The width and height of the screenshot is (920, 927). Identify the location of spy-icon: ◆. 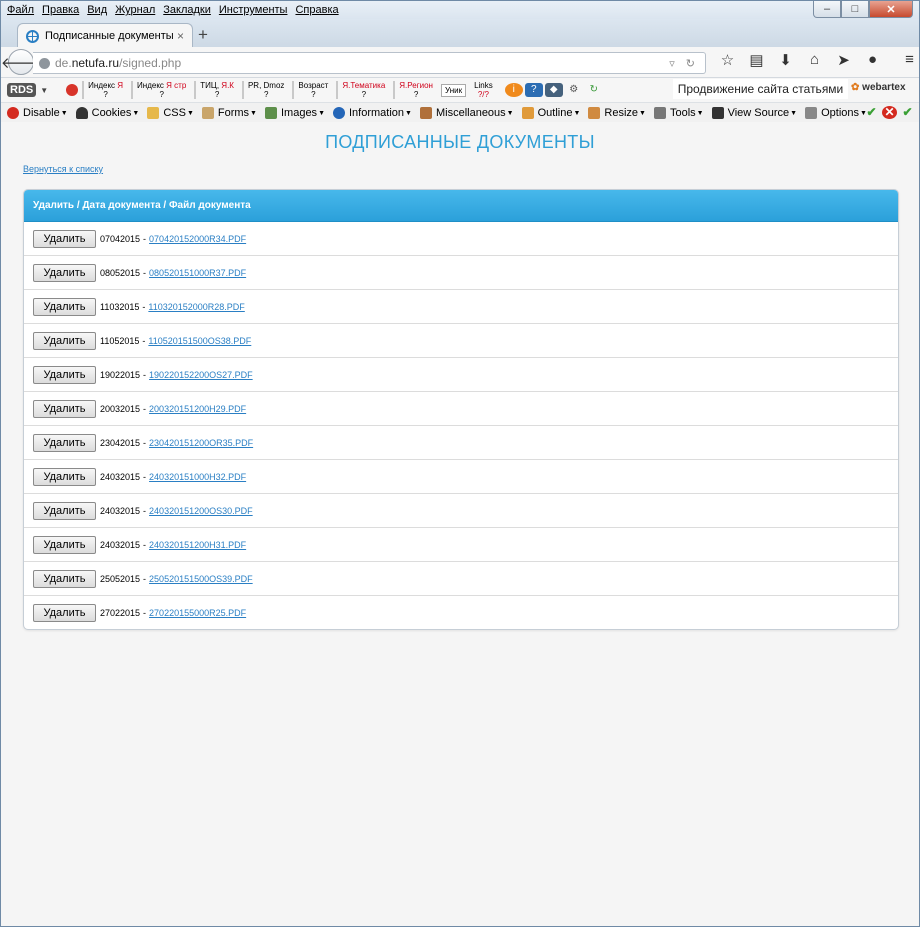
(553, 90).